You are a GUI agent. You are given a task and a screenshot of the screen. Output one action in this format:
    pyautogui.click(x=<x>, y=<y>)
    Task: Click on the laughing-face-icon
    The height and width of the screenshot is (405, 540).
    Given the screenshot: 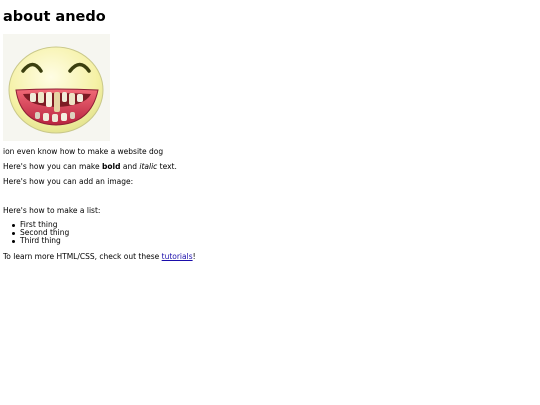 What is the action you would take?
    pyautogui.click(x=56, y=90)
    